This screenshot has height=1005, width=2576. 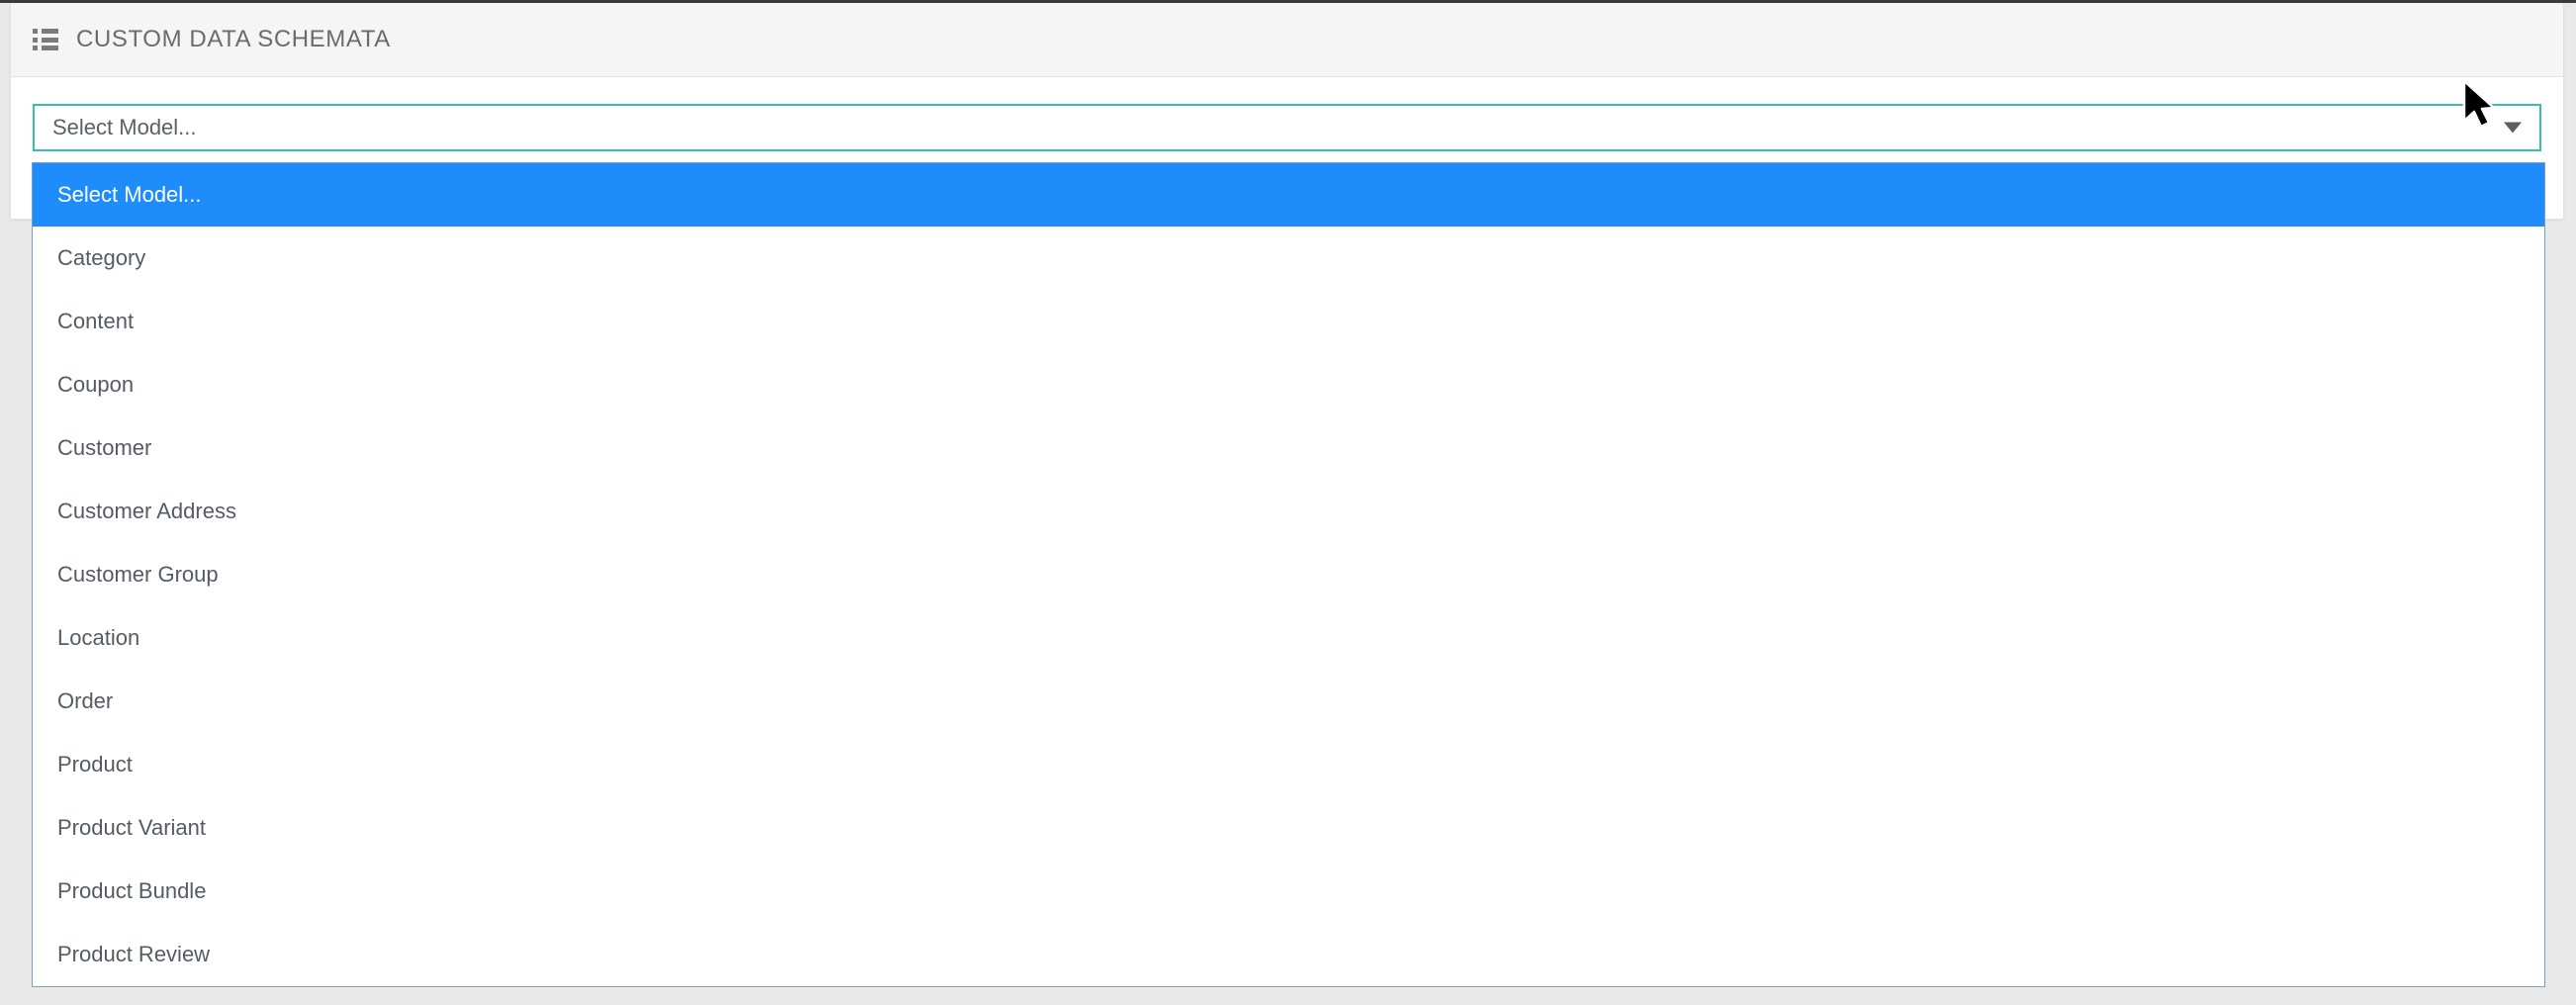 I want to click on dropdown-option: Location, so click(x=1288, y=638).